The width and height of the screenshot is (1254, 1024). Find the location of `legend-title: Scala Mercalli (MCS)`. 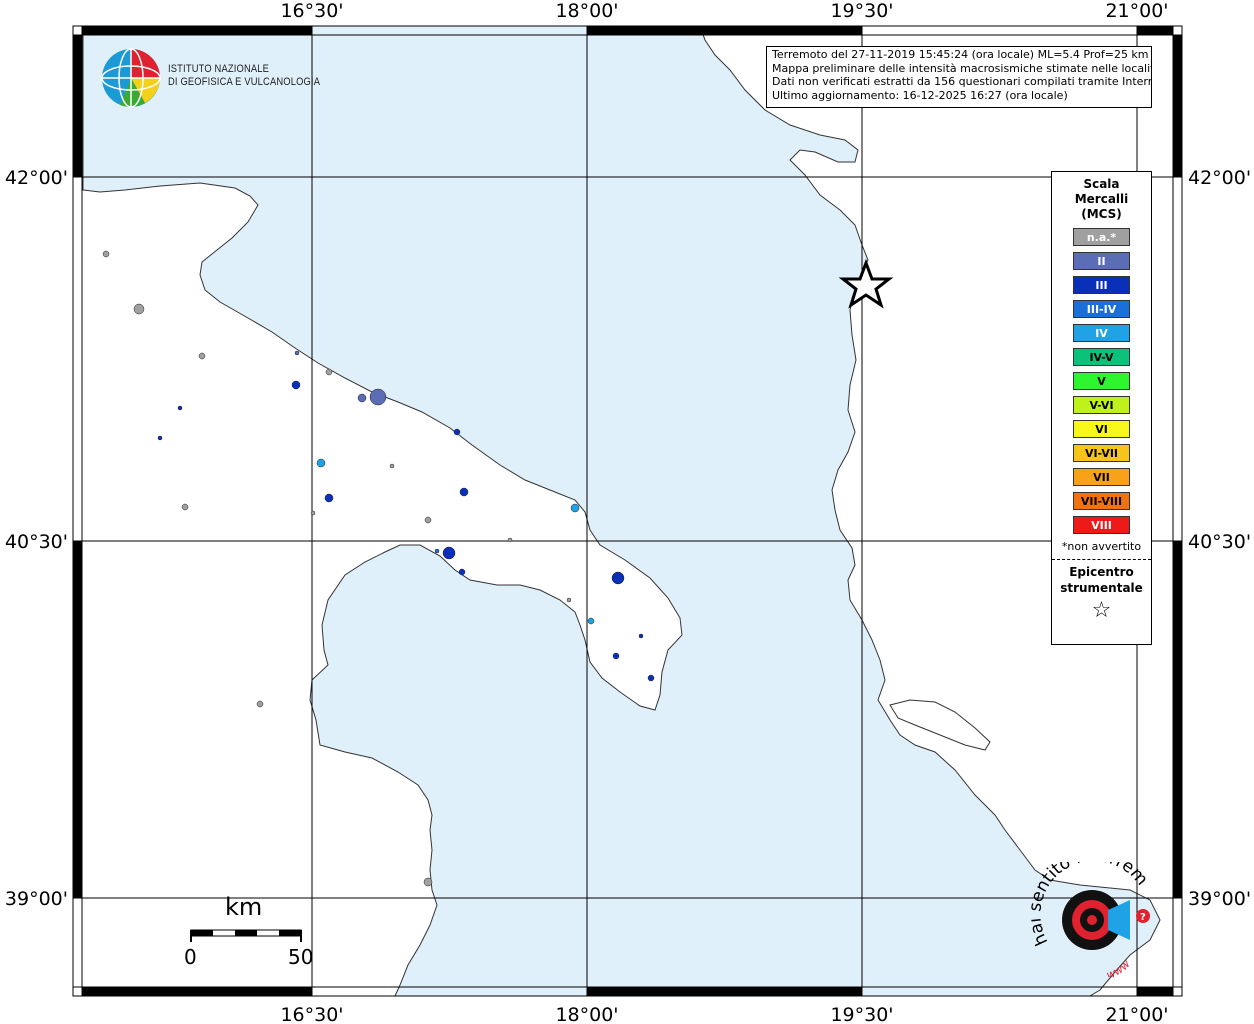

legend-title: Scala Mercalli (MCS) is located at coordinates (1101, 199).